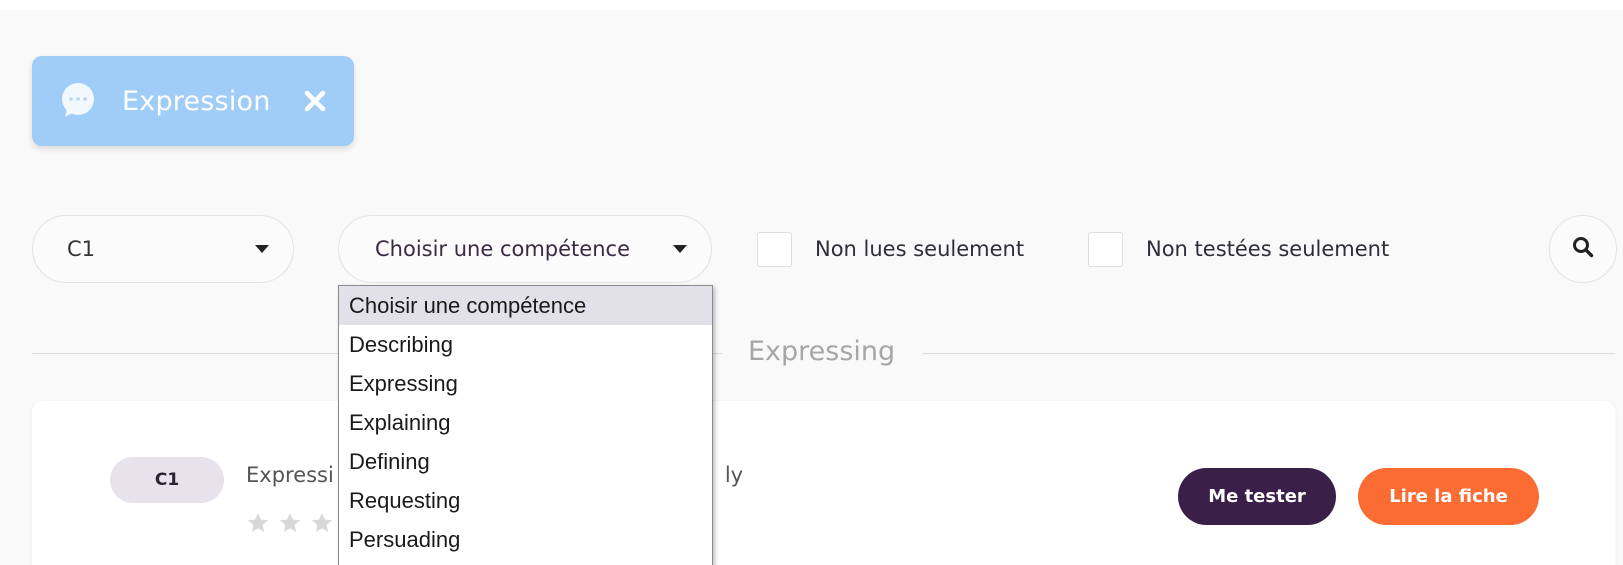 This screenshot has height=565, width=1623. Describe the element at coordinates (1448, 496) in the screenshot. I see `read-sheet-button: Lire la fiche` at that location.